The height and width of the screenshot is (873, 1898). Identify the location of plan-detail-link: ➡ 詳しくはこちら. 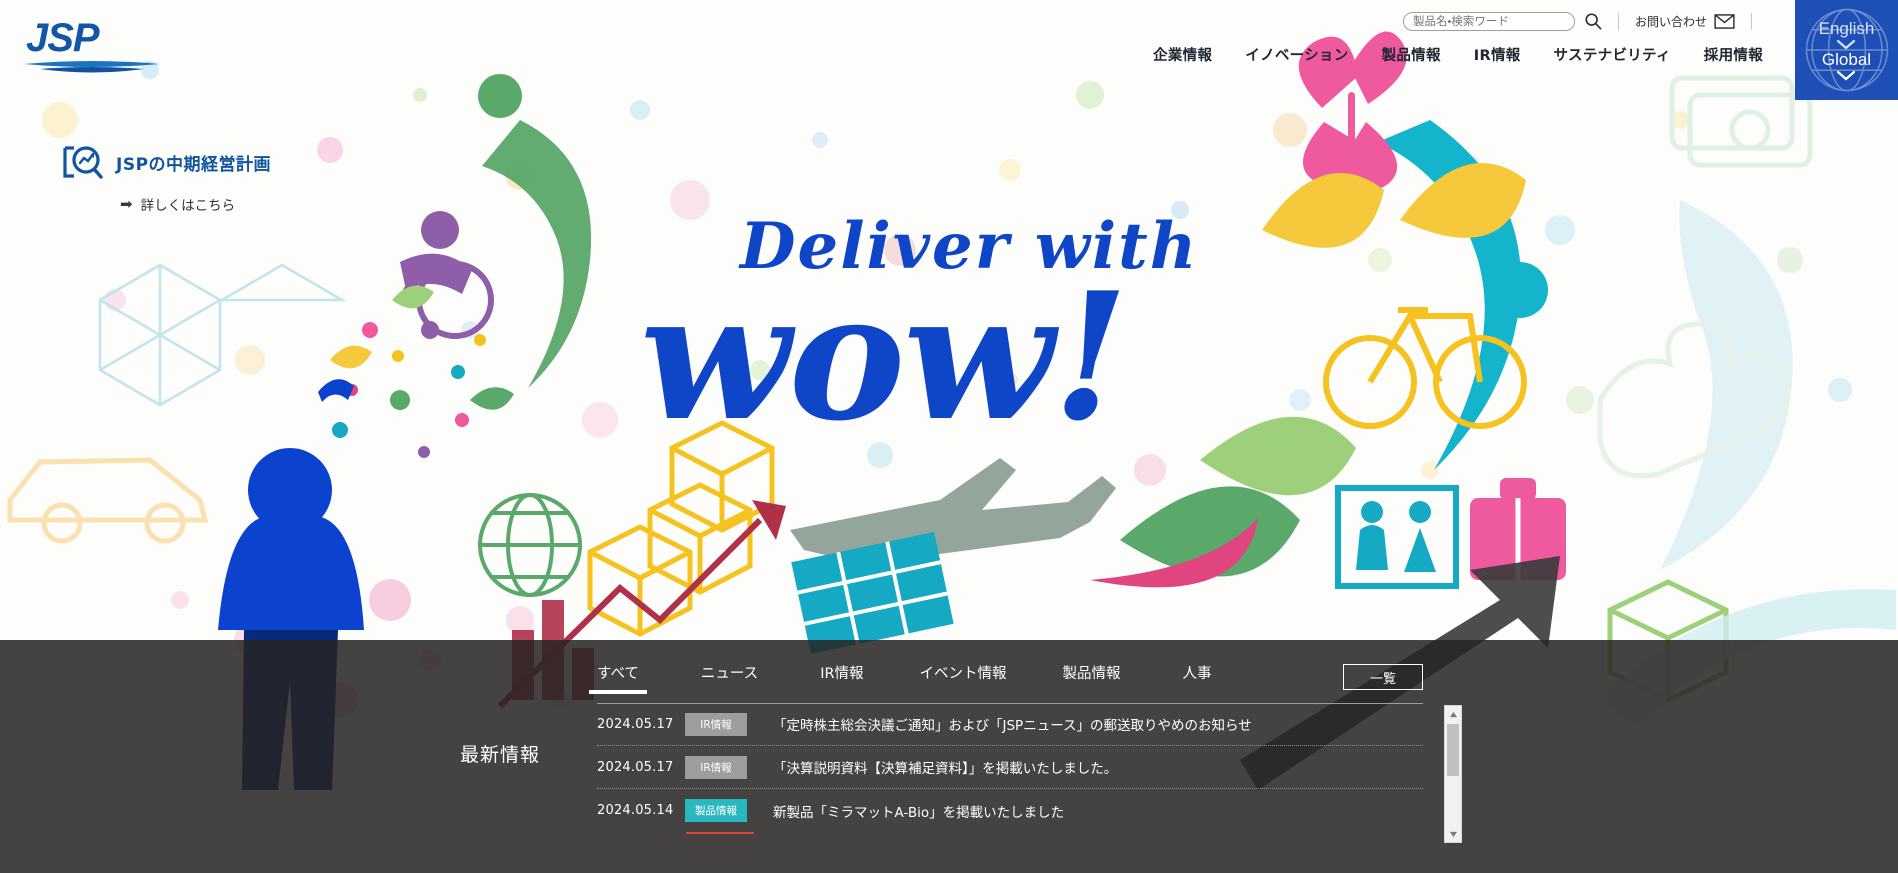
(195, 204).